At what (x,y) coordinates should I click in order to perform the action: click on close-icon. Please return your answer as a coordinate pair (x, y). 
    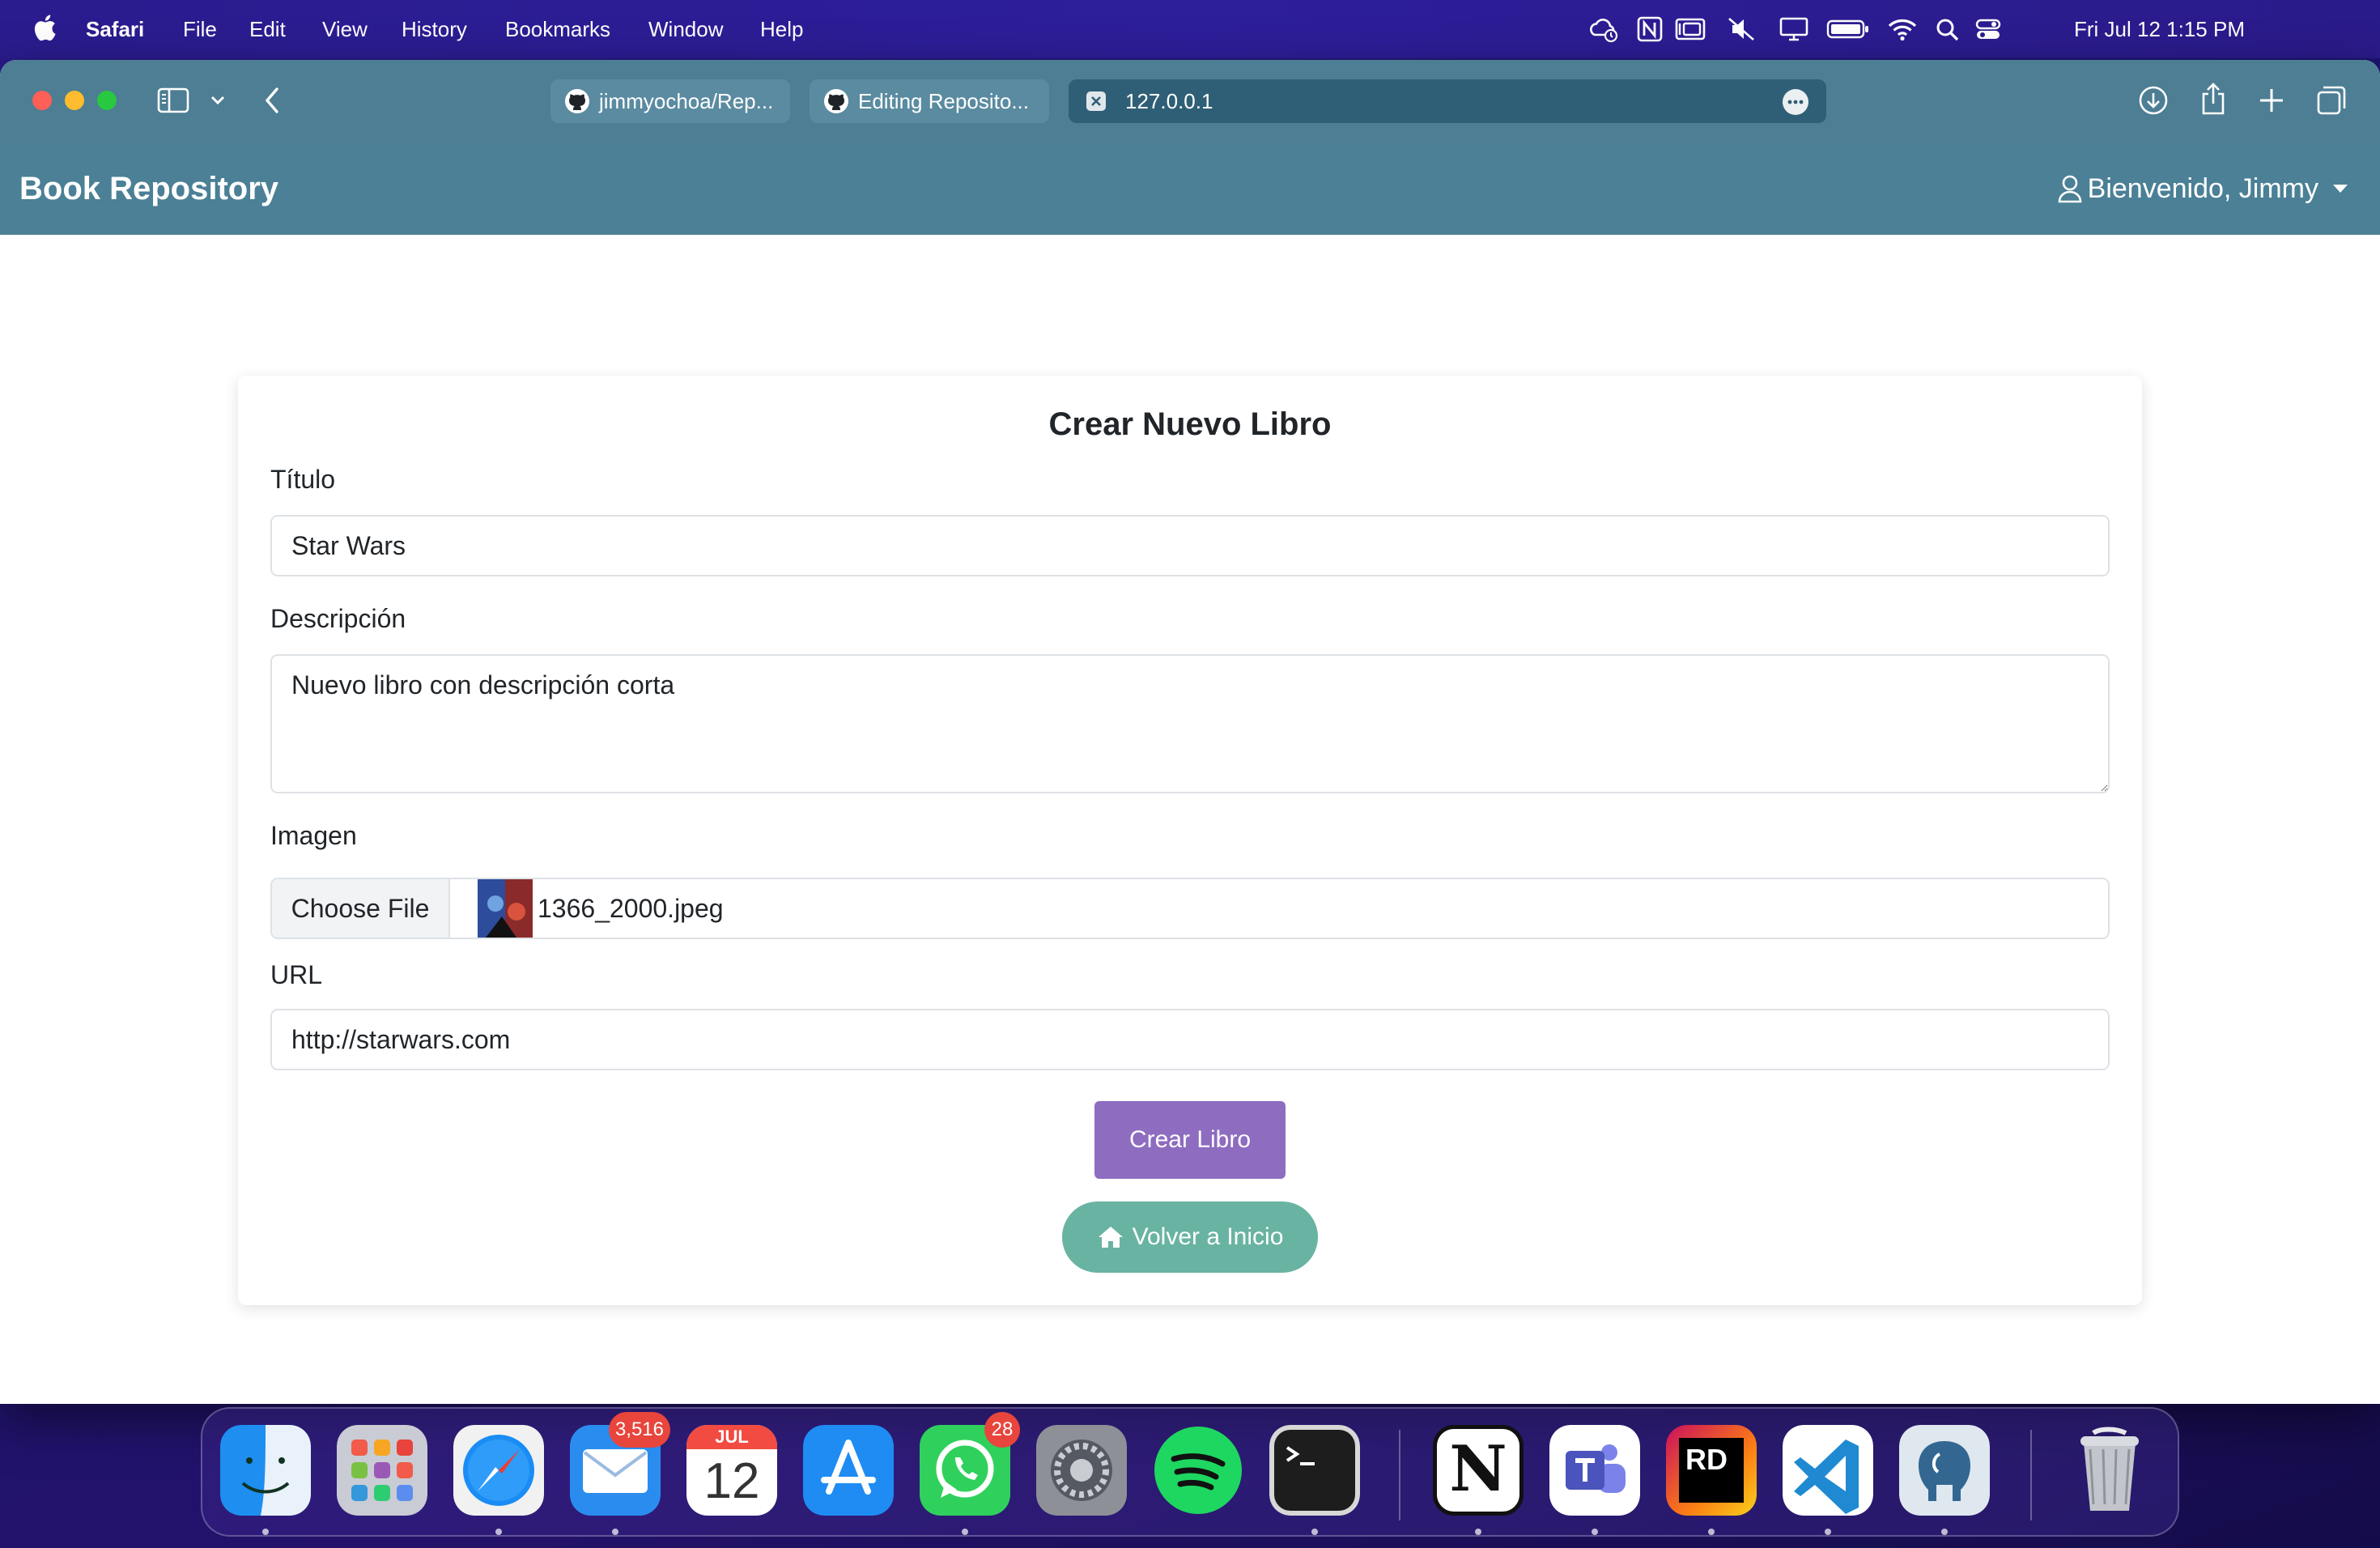
    Looking at the image, I should click on (1096, 101).